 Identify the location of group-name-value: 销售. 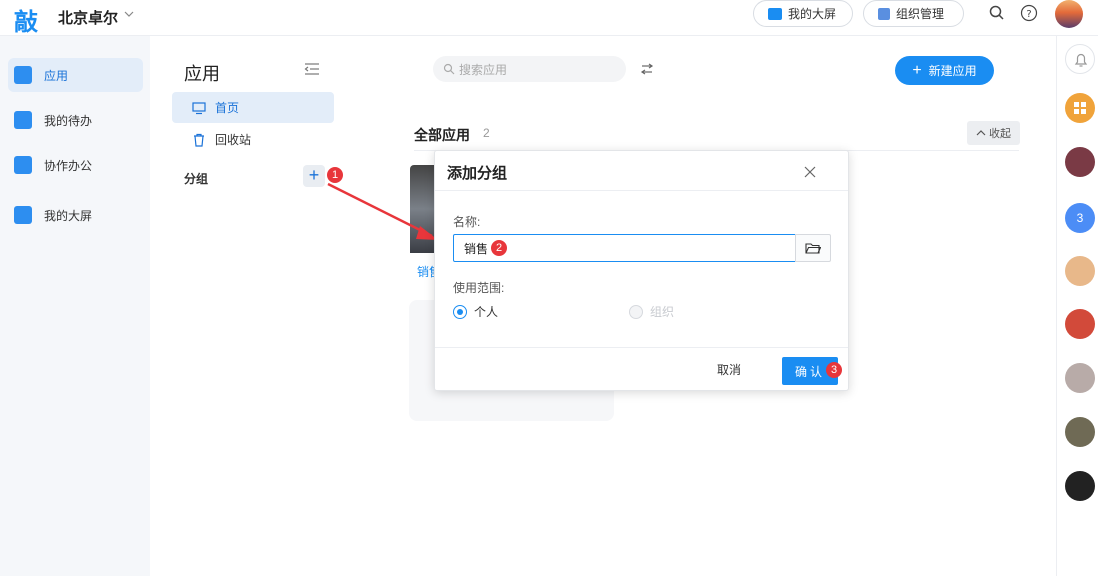
(476, 248).